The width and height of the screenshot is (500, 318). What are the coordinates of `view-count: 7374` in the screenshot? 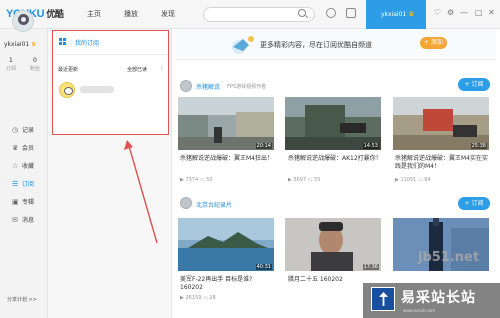 It's located at (192, 180).